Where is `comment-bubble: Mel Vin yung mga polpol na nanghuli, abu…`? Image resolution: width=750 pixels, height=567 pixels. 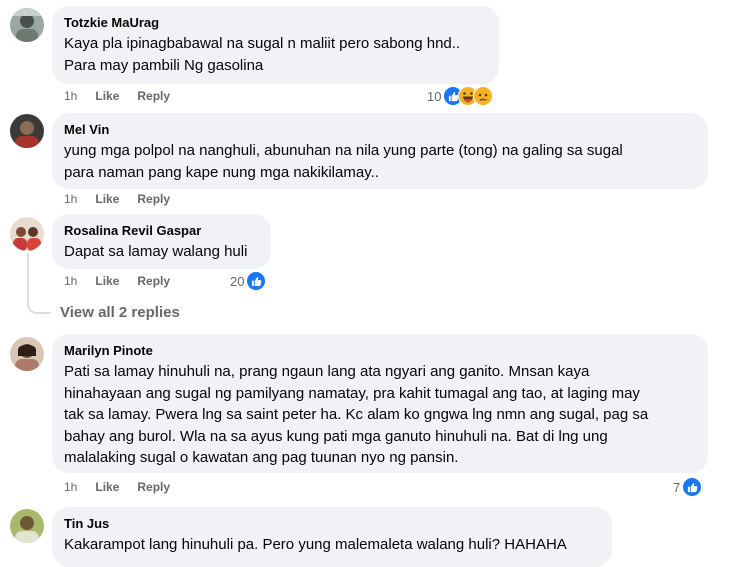 comment-bubble: Mel Vin yung mga polpol na nanghuli, abu… is located at coordinates (380, 151).